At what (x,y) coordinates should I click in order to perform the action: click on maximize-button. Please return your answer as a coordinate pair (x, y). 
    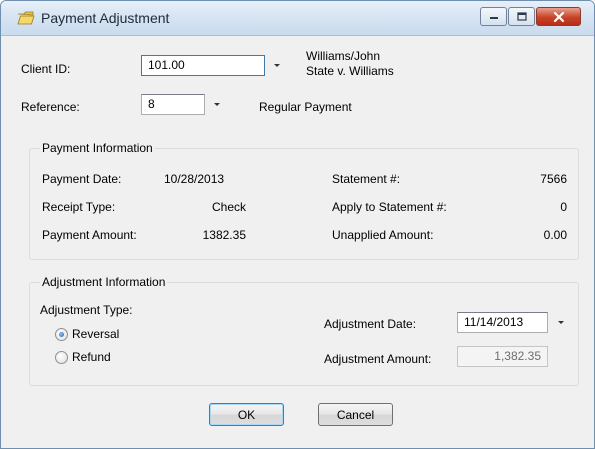
    Looking at the image, I should click on (521, 16).